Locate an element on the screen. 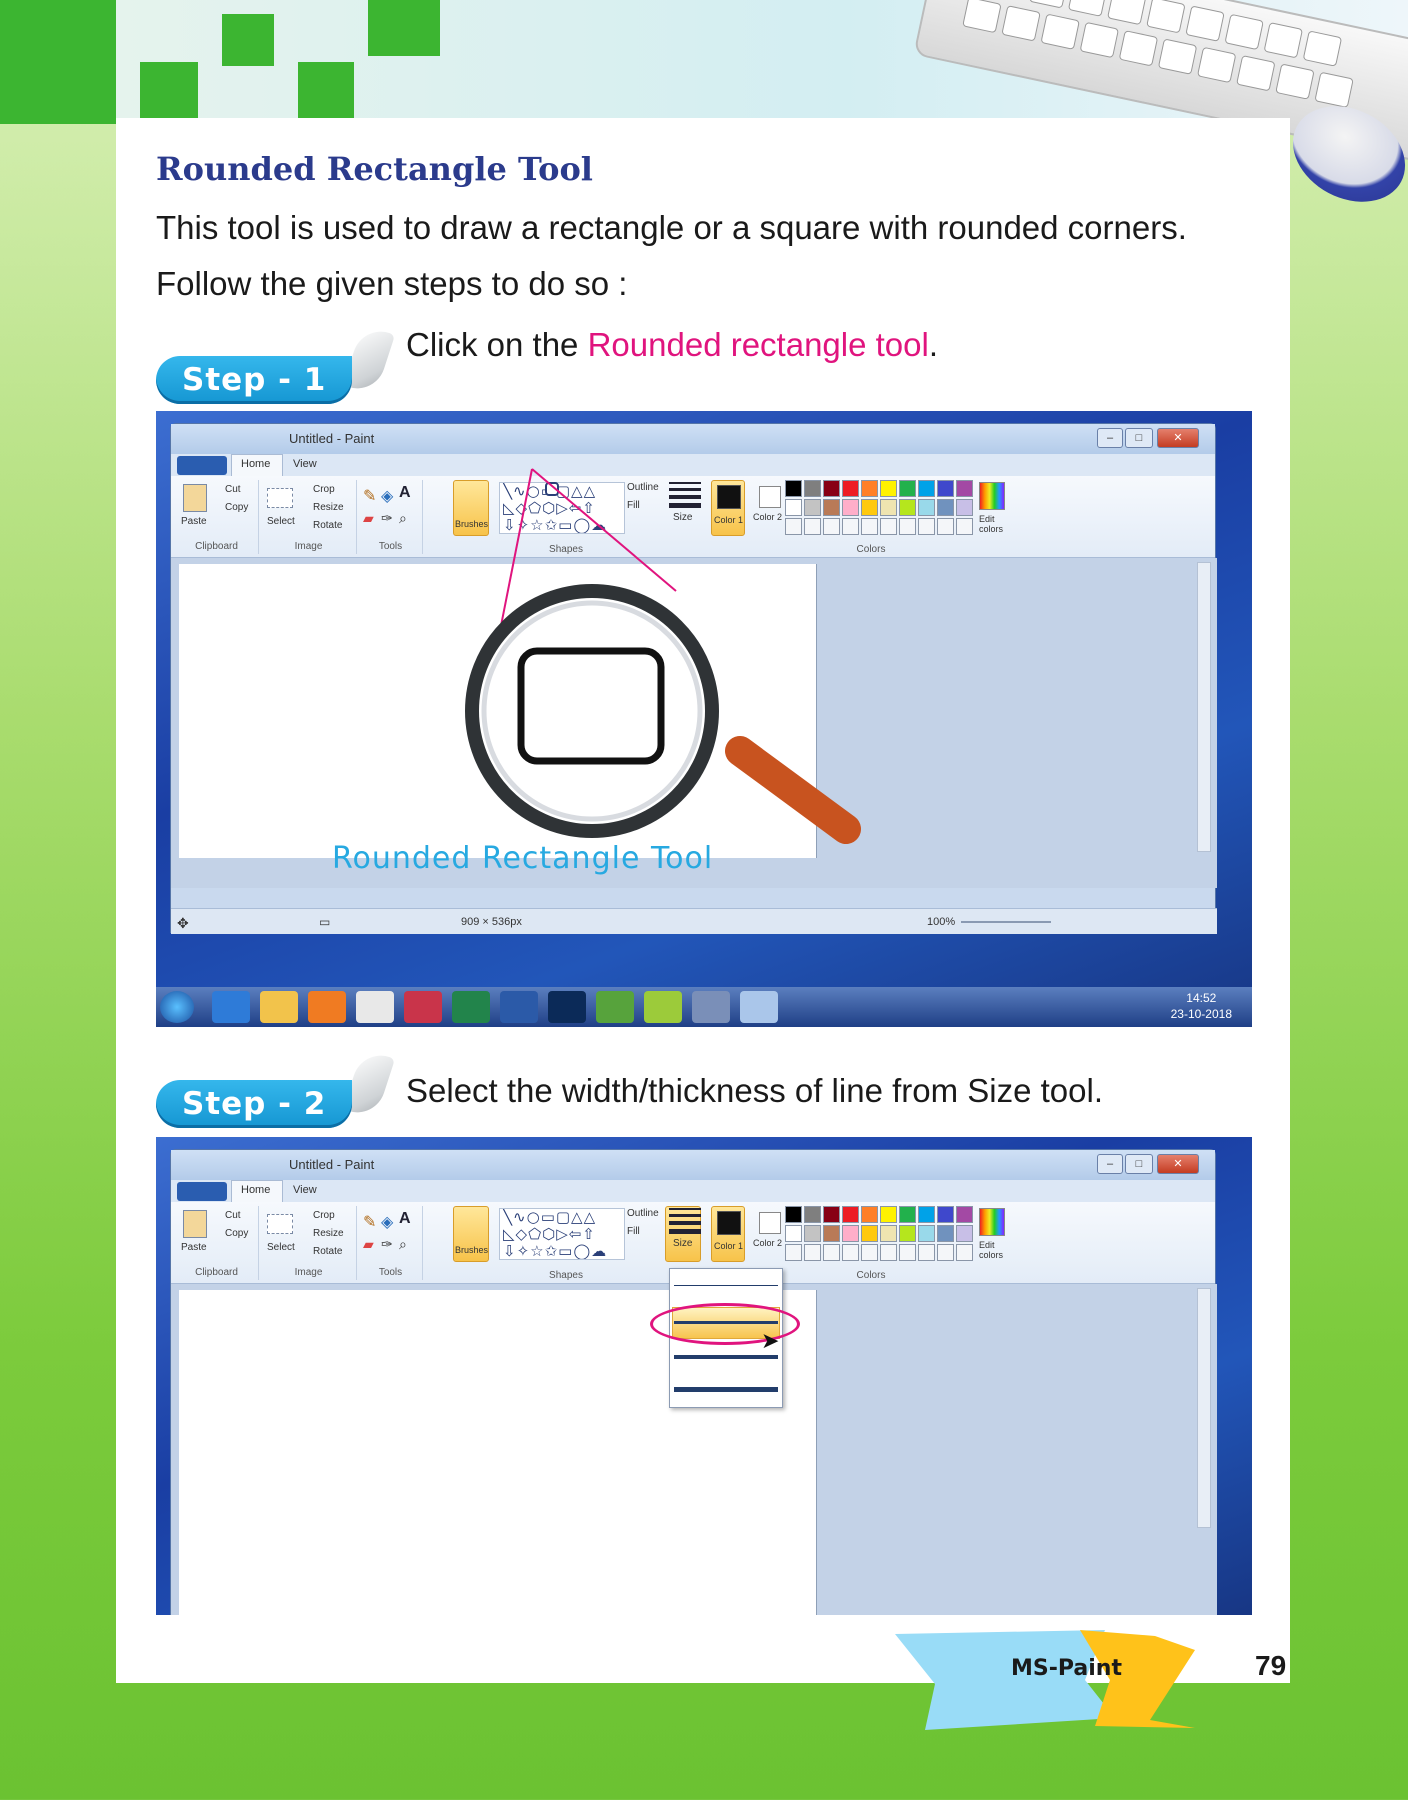 Image resolution: width=1408 pixels, height=1800 pixels. intro-line: Follow the given steps to do so : is located at coordinates (392, 283).